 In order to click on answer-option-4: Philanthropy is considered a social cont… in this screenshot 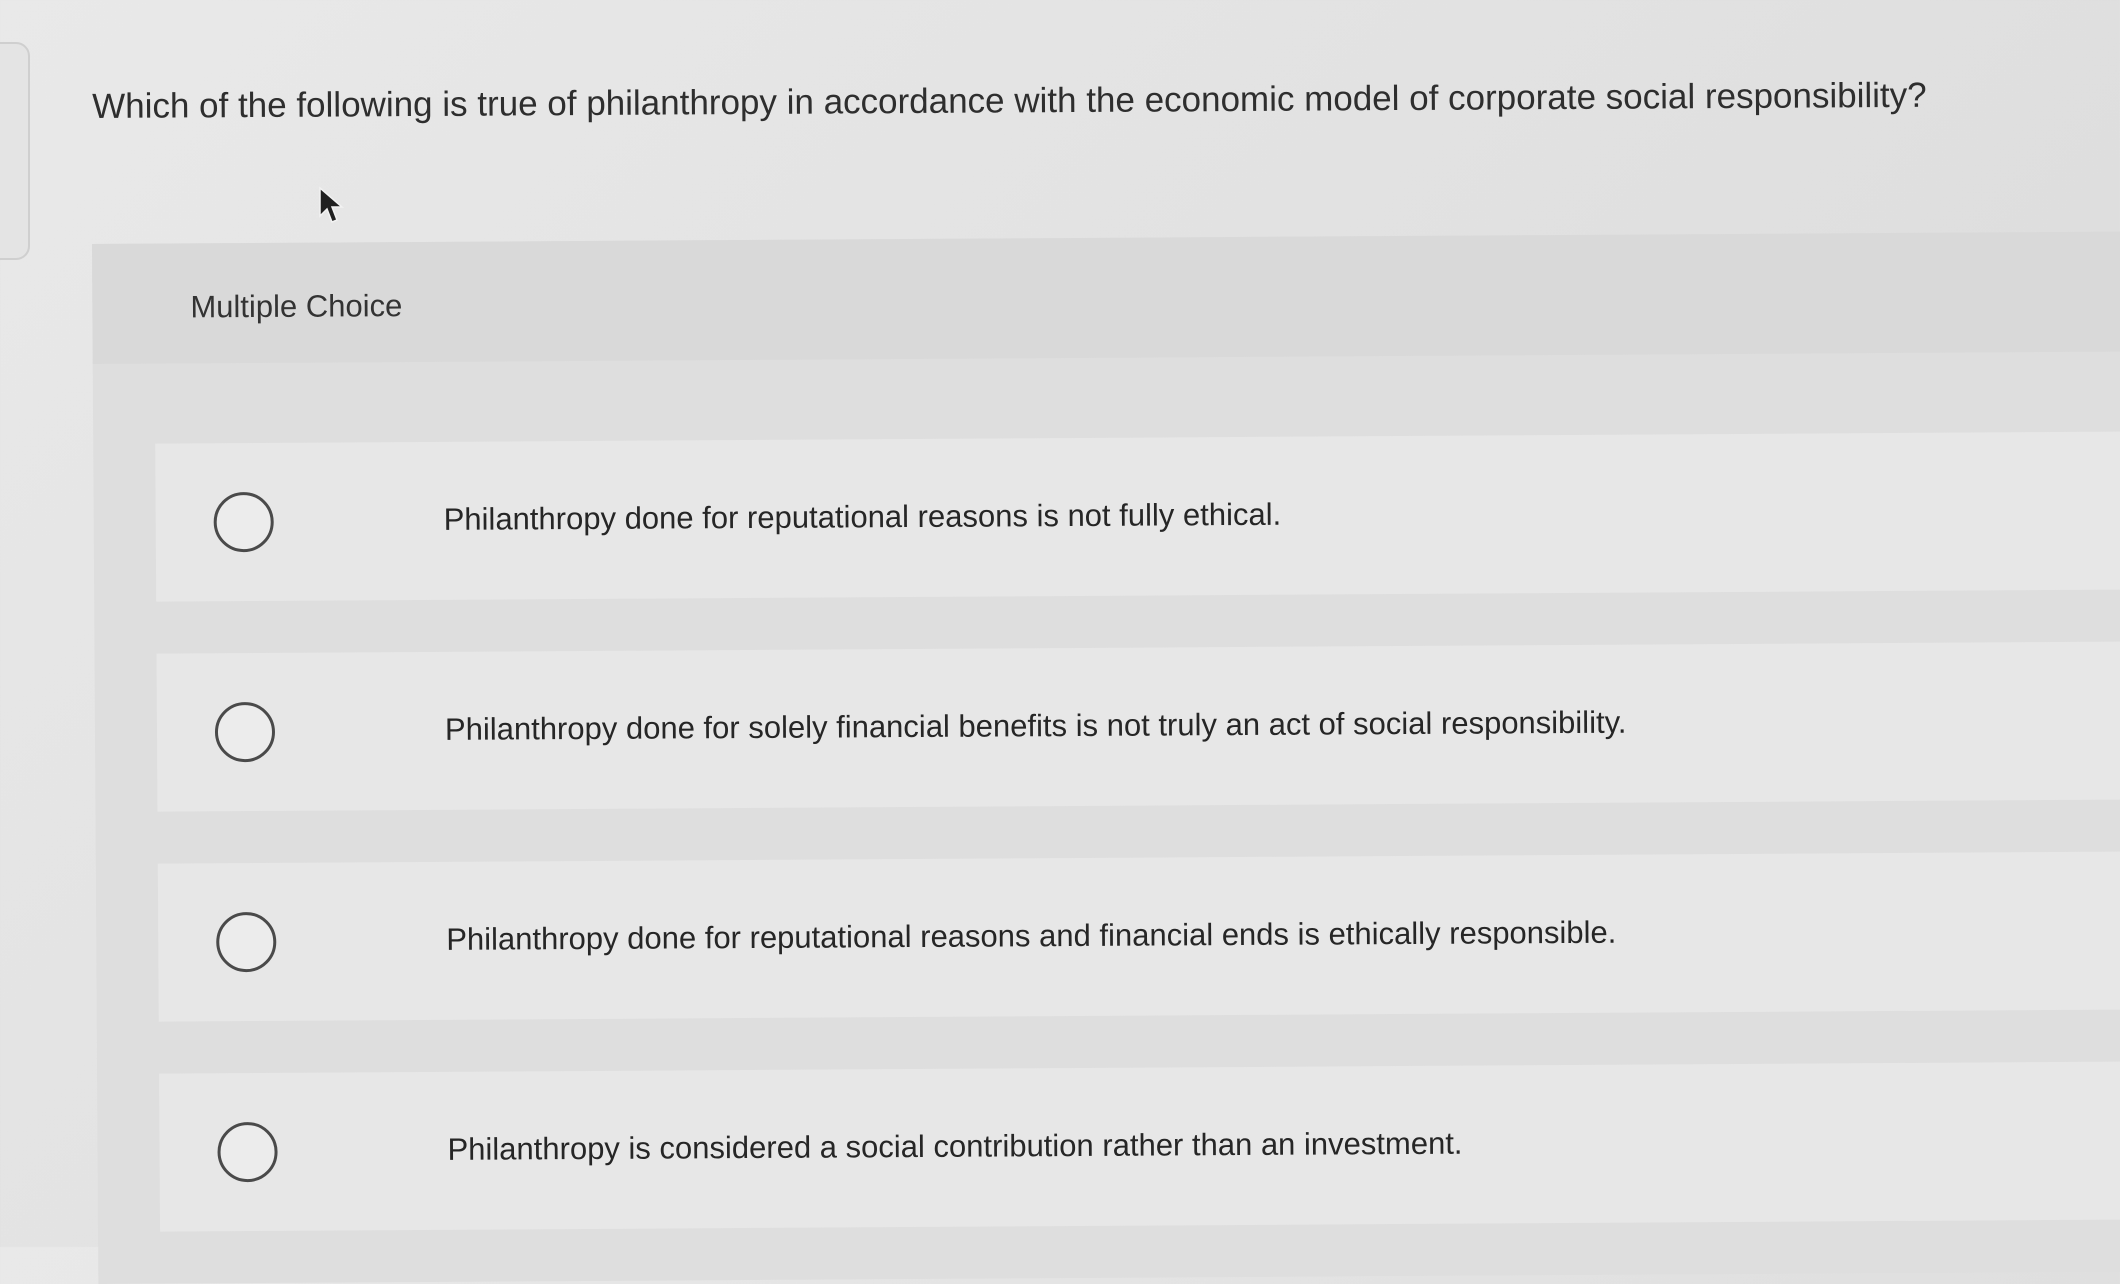, I will do `click(1139, 1146)`.